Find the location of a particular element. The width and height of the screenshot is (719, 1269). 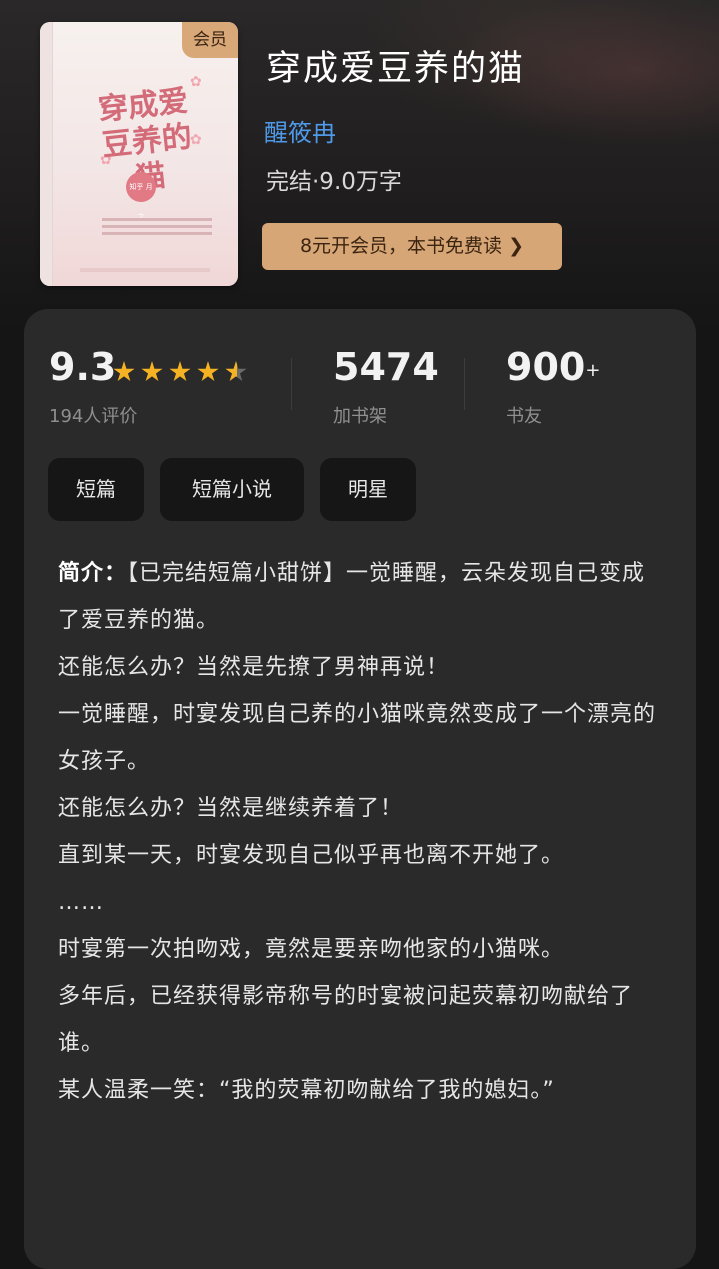

synopsis-line: 时宴第一次拍吻戏，竟然是要亲吻他家的小猫咪。 is located at coordinates (311, 949).